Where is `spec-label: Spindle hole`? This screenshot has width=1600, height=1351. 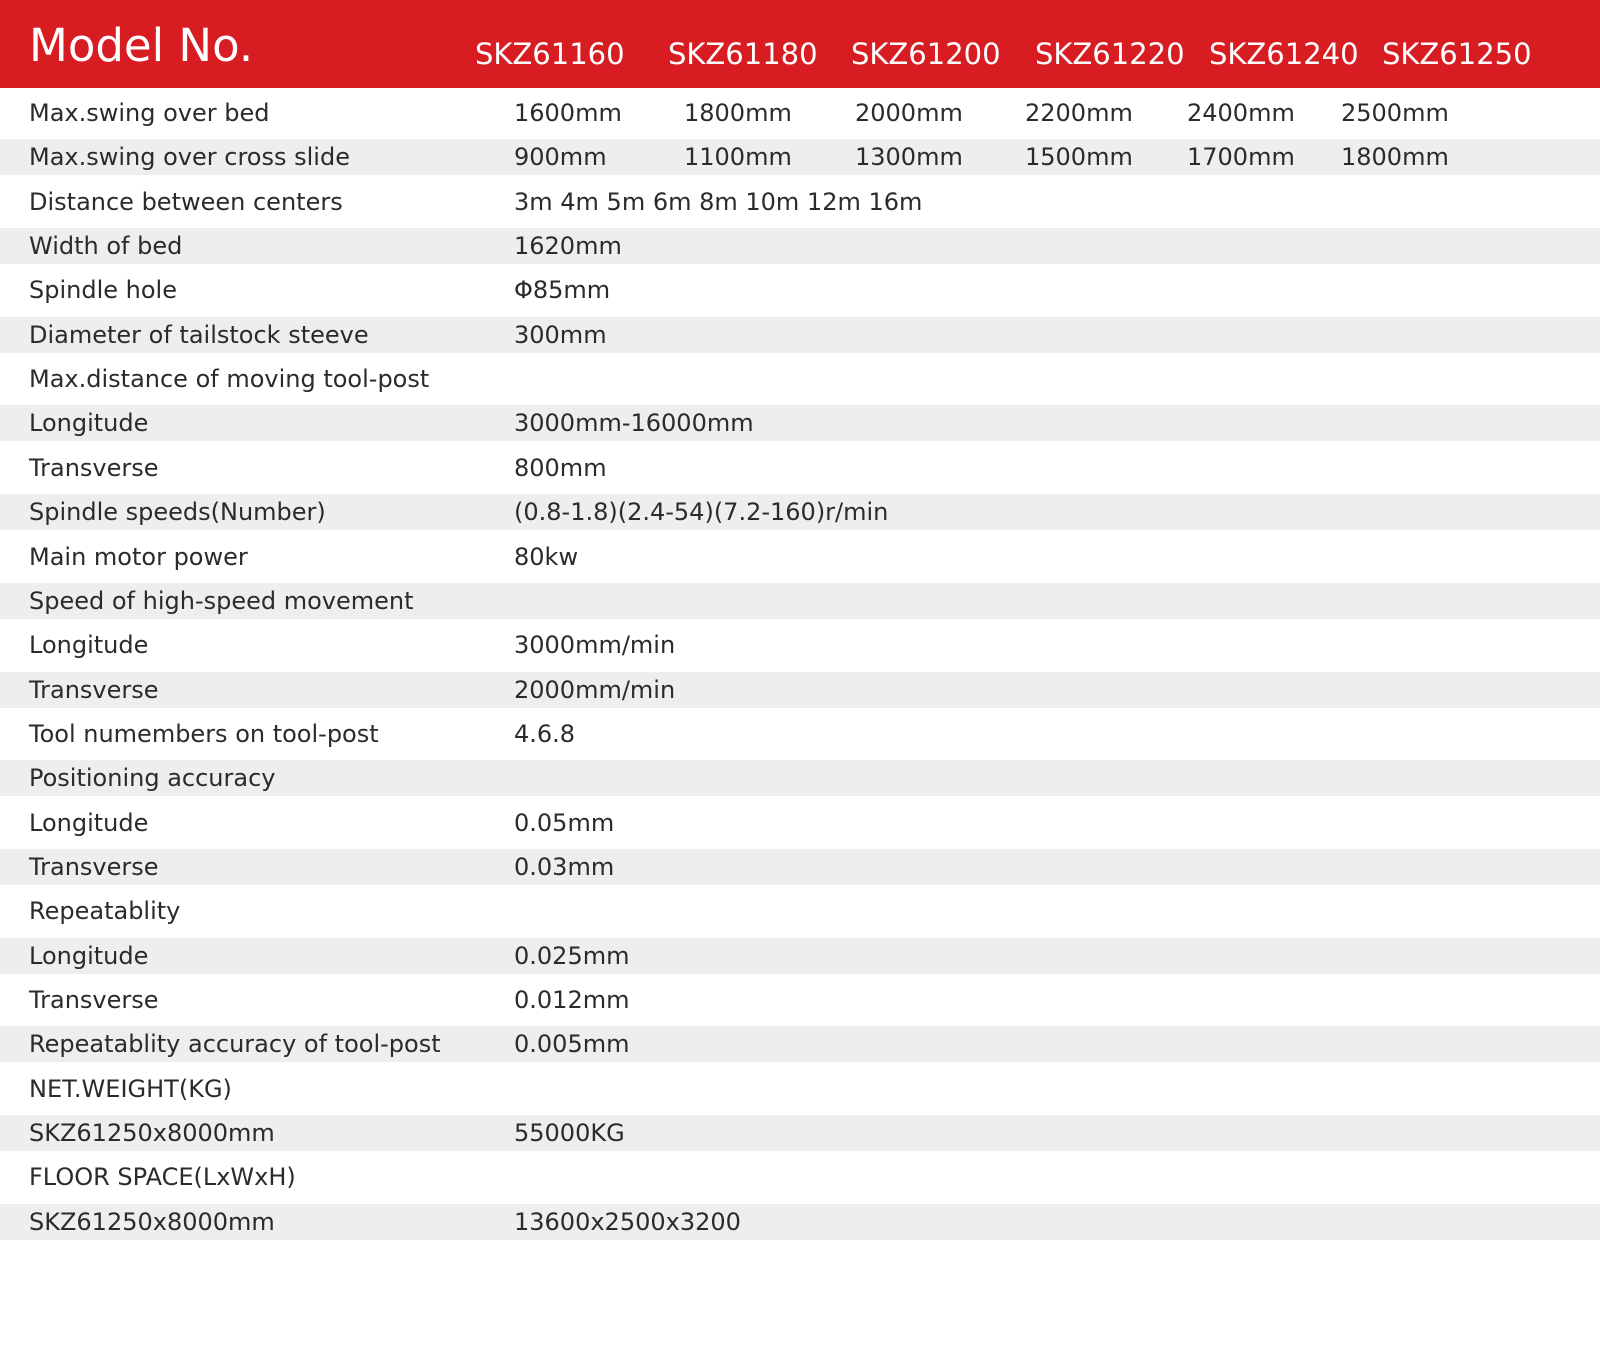 spec-label: Spindle hole is located at coordinates (103, 290).